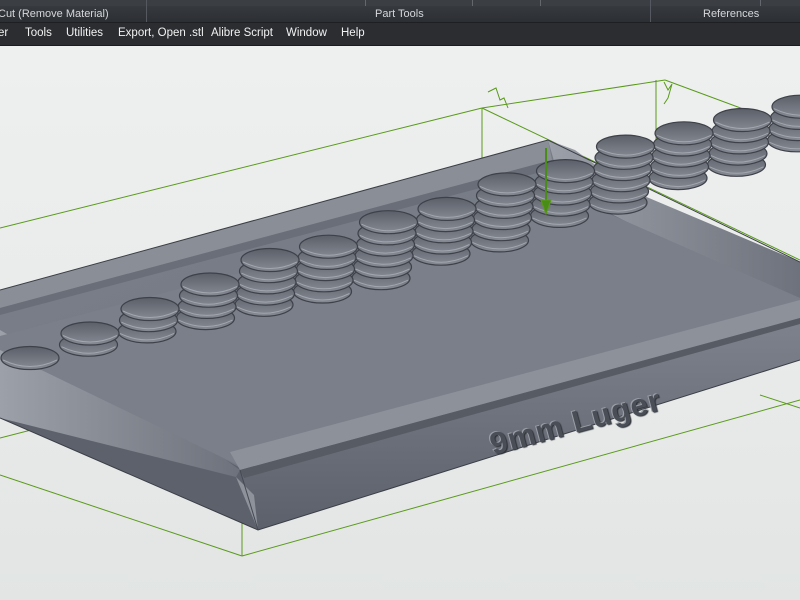  What do you see at coordinates (400, 3) in the screenshot?
I see `ribbon-top-edge` at bounding box center [400, 3].